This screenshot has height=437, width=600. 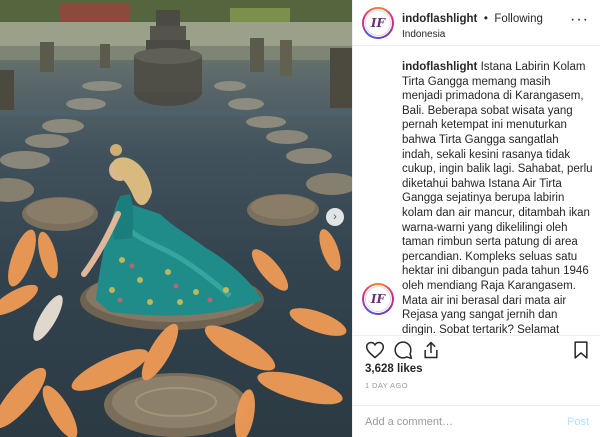 I want to click on comment-icon, so click(x=403, y=350).